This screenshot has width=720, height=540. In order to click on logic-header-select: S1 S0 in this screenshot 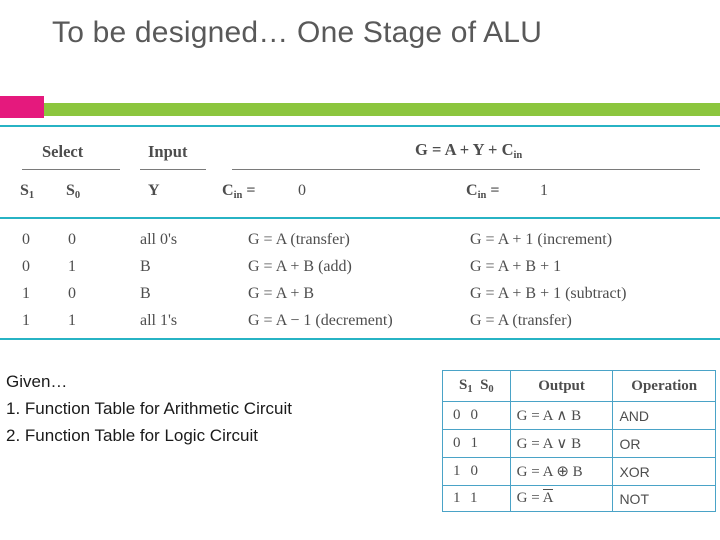, I will do `click(476, 386)`.